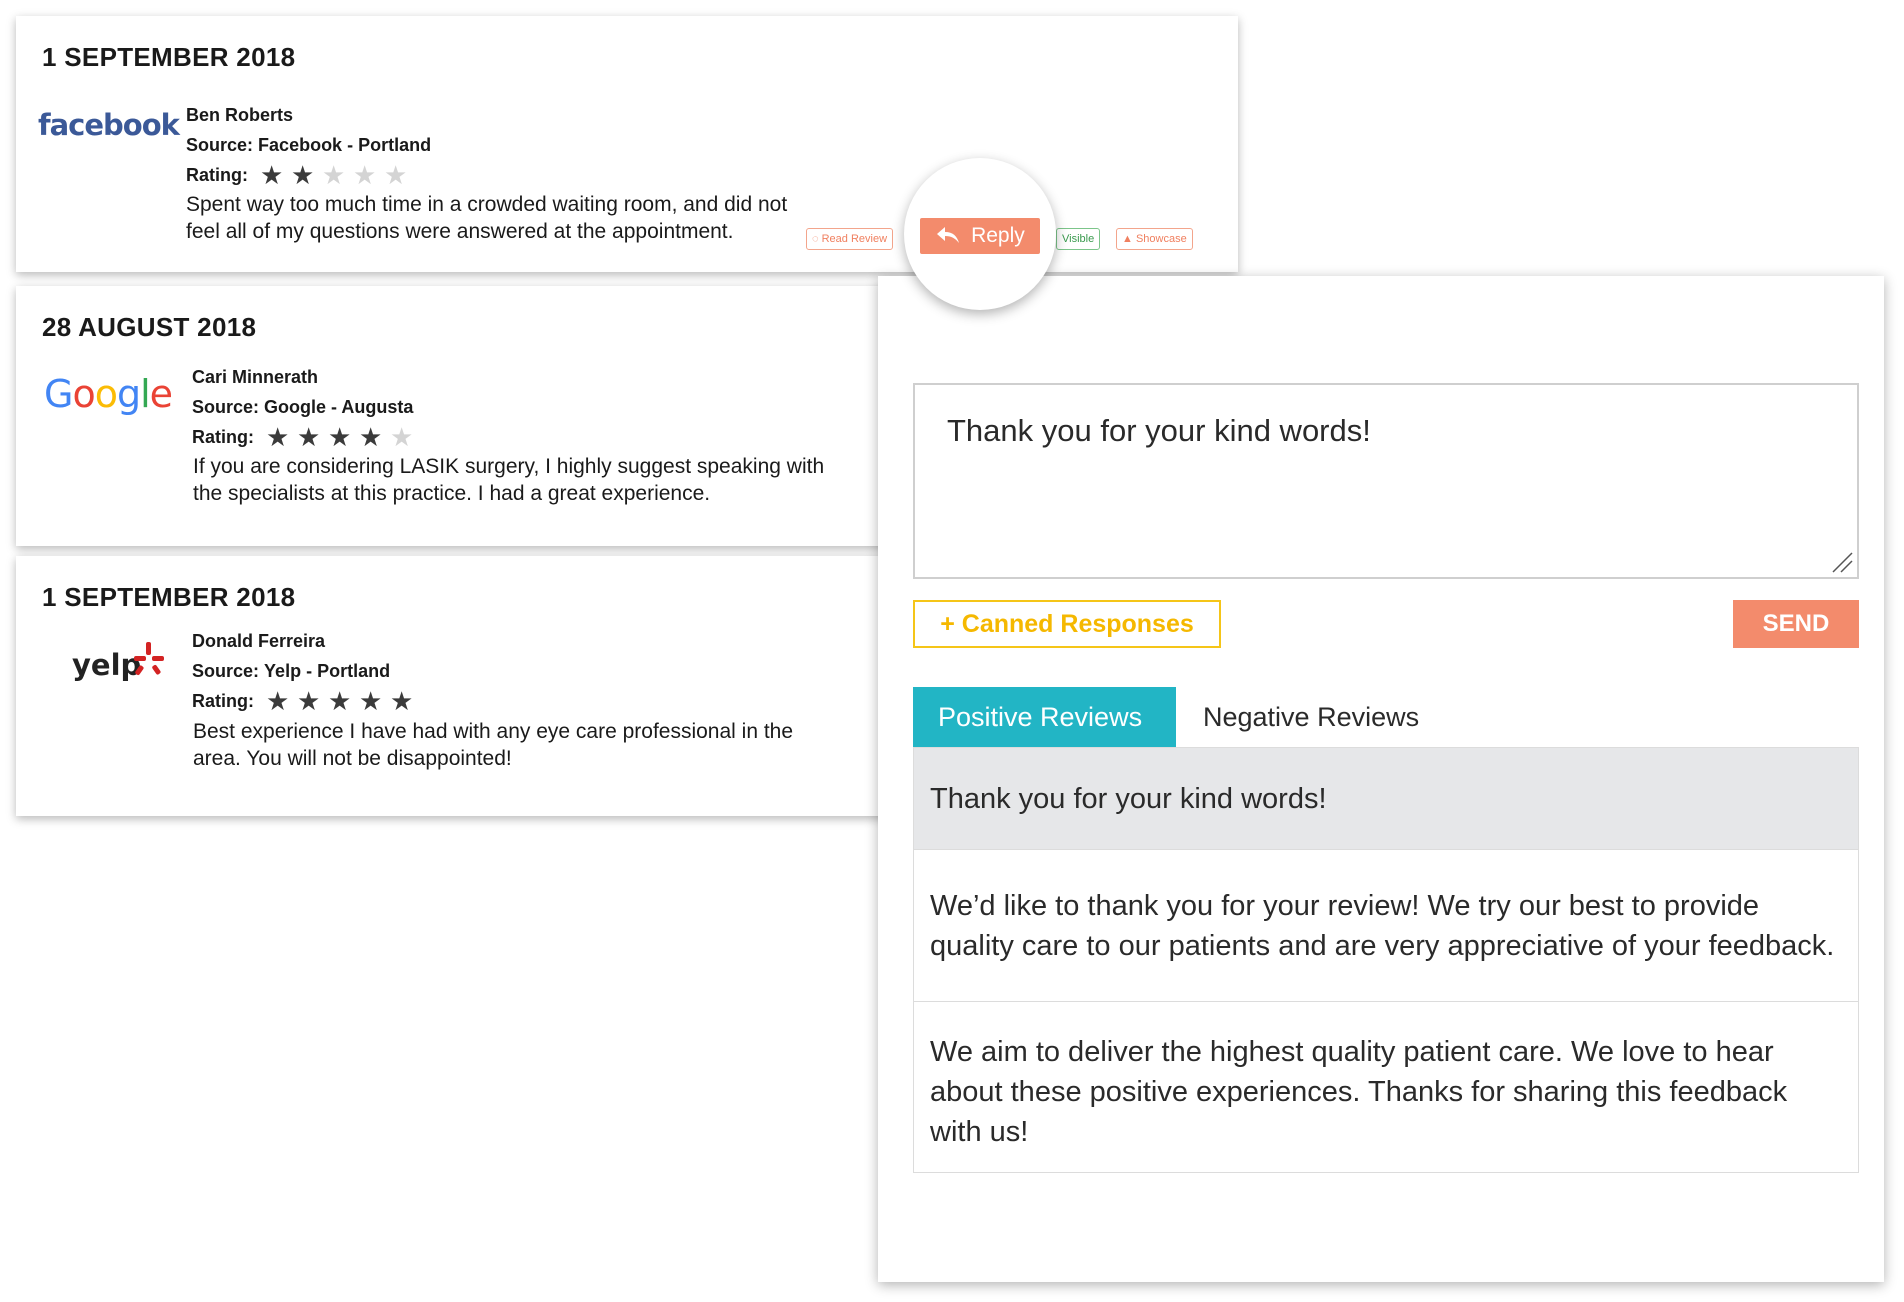  I want to click on resize-handle-icon, so click(1842, 562).